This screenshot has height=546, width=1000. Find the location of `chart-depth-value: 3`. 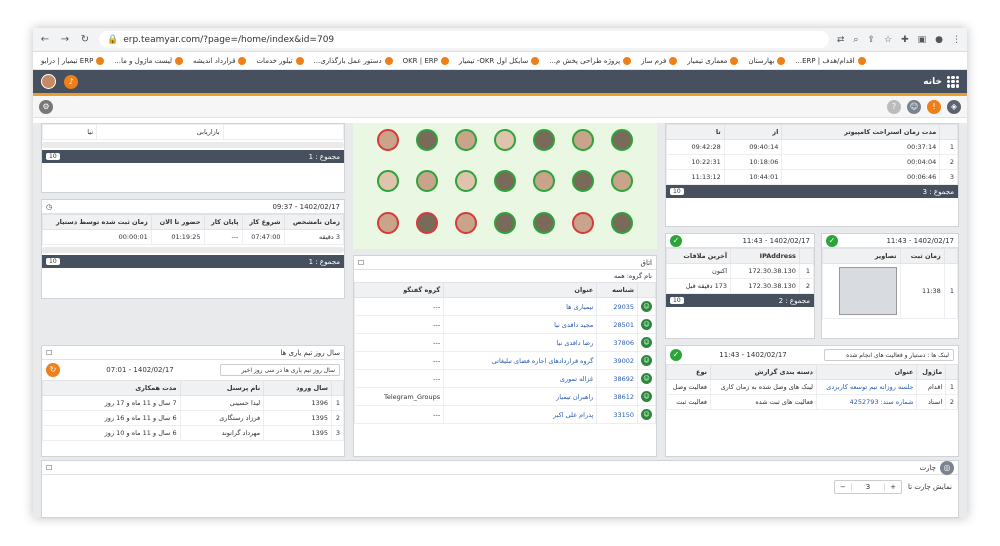

chart-depth-value: 3 is located at coordinates (868, 487).